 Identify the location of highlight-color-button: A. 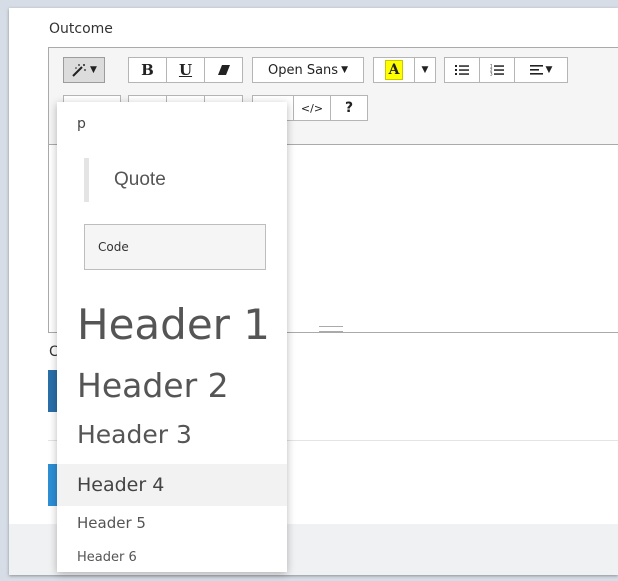
(394, 70).